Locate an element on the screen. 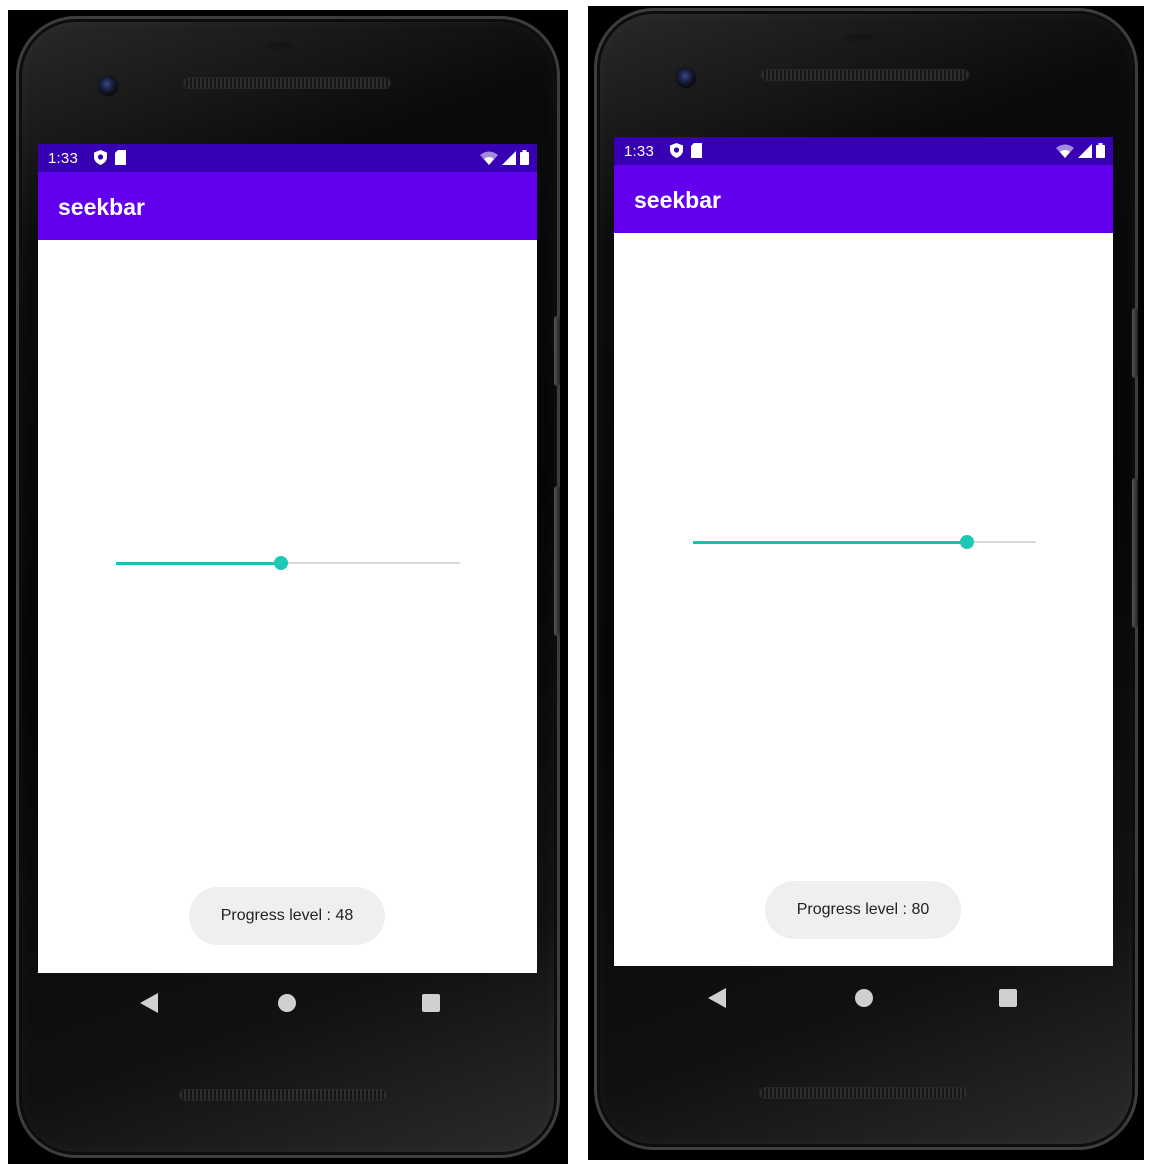 The height and width of the screenshot is (1164, 1156). progress-toast: Progress level : 80 is located at coordinates (863, 910).